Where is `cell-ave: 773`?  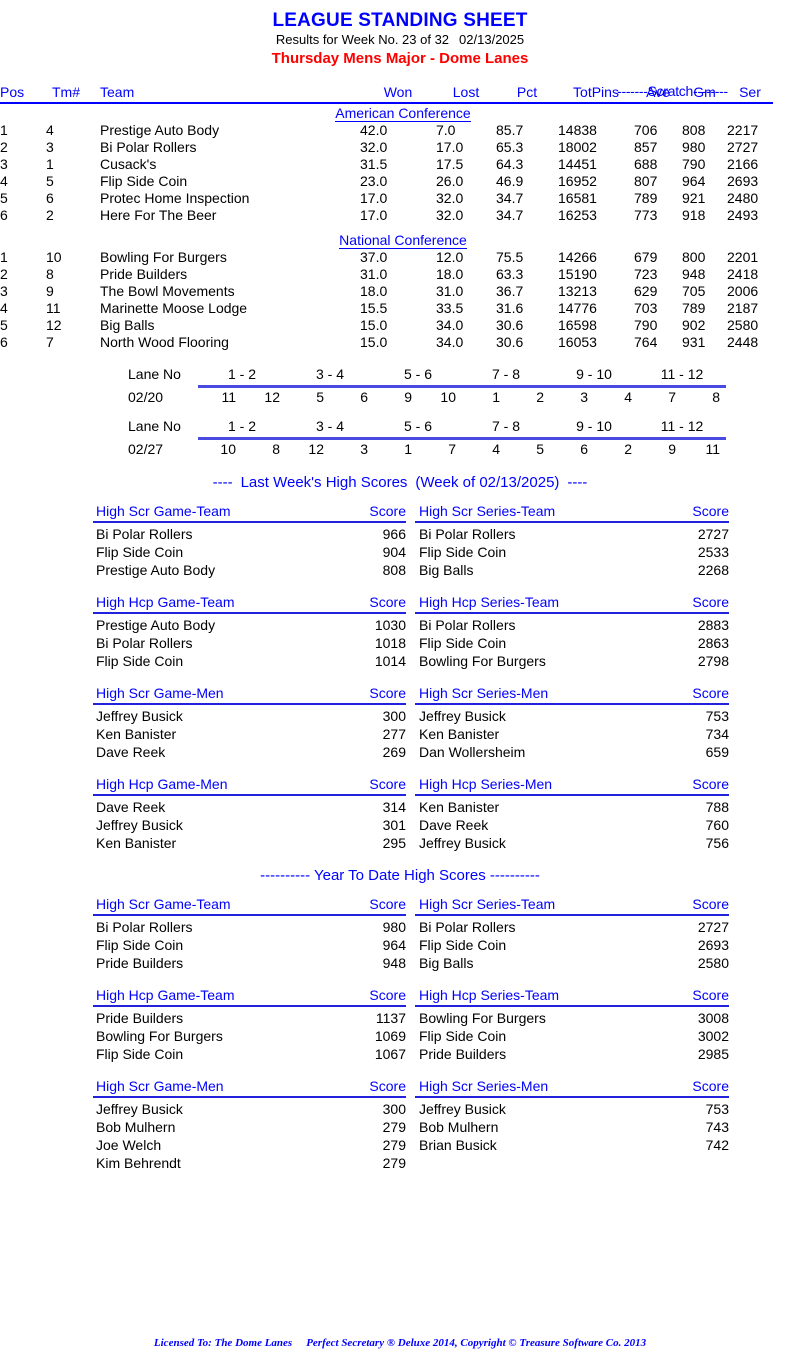
cell-ave: 773 is located at coordinates (646, 215).